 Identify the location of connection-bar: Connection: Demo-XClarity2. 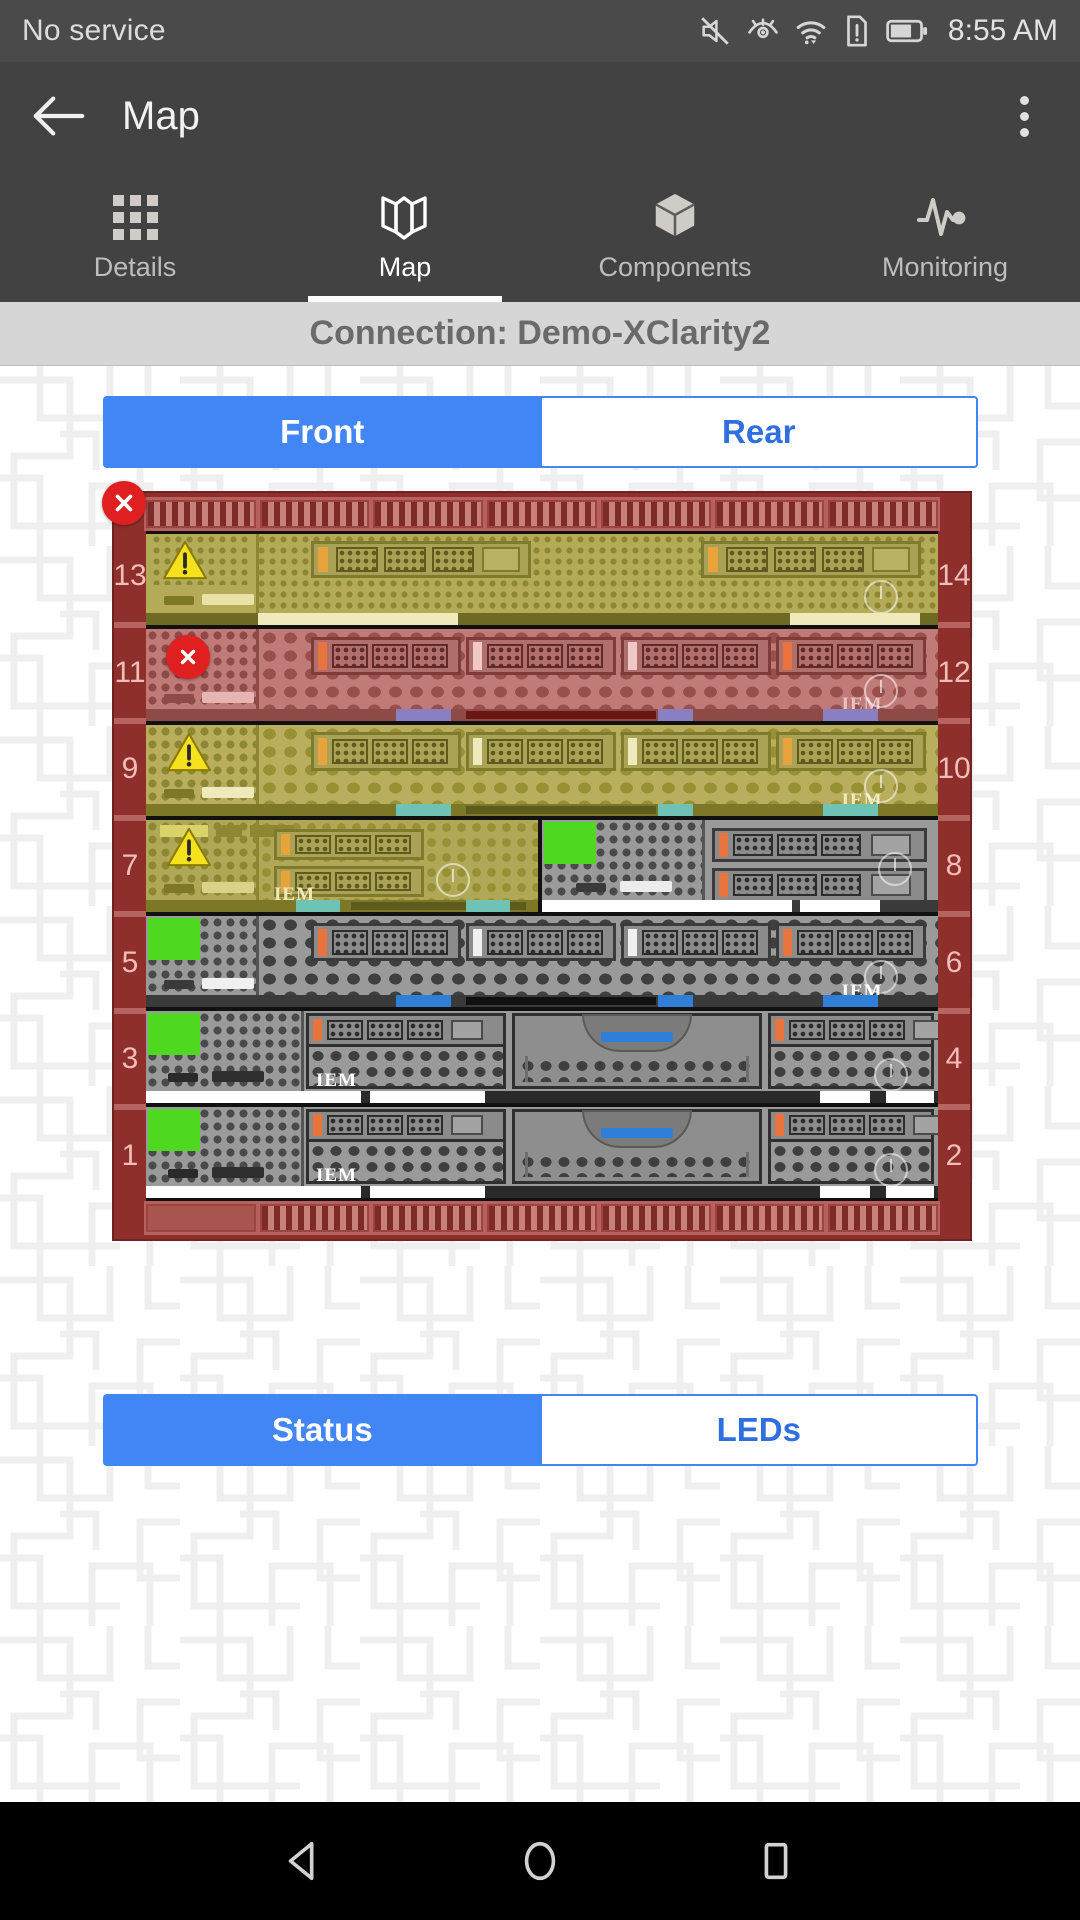
(540, 334).